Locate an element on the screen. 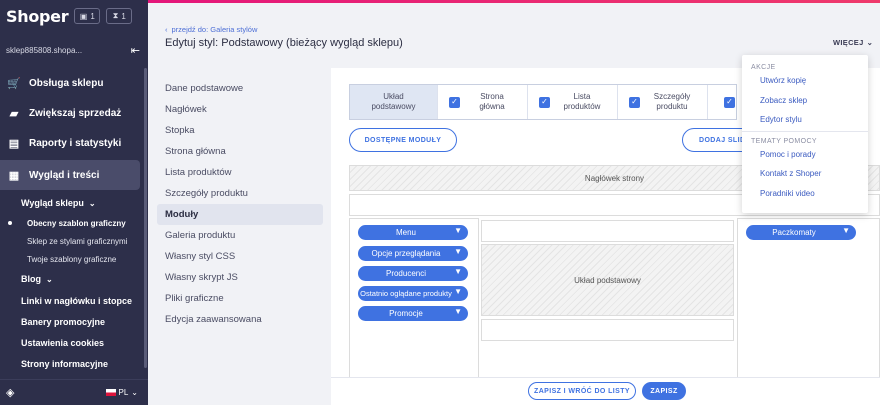 This screenshot has height=405, width=880. nav-zwiekszaj-sprzedaz: ▰ Zwiększaj sprzedaż is located at coordinates (74, 113).